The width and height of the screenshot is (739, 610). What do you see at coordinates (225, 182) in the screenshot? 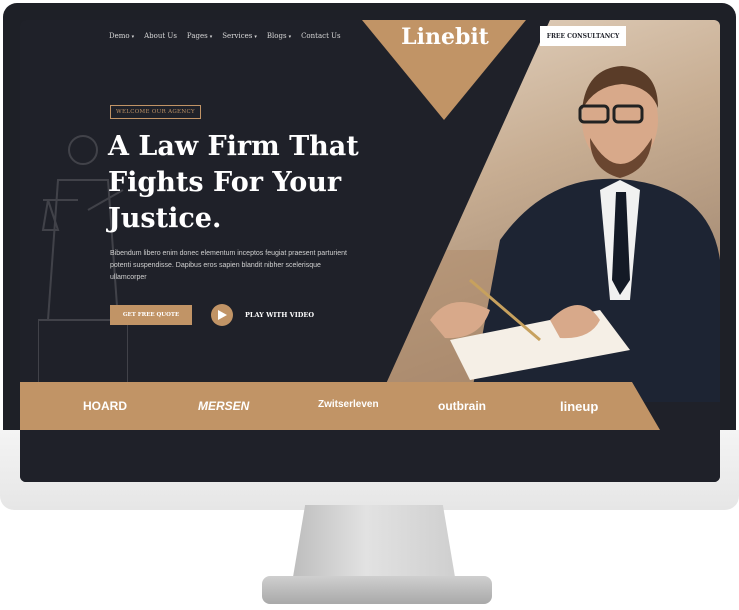
I see `headline-line-2: Fights For Your` at bounding box center [225, 182].